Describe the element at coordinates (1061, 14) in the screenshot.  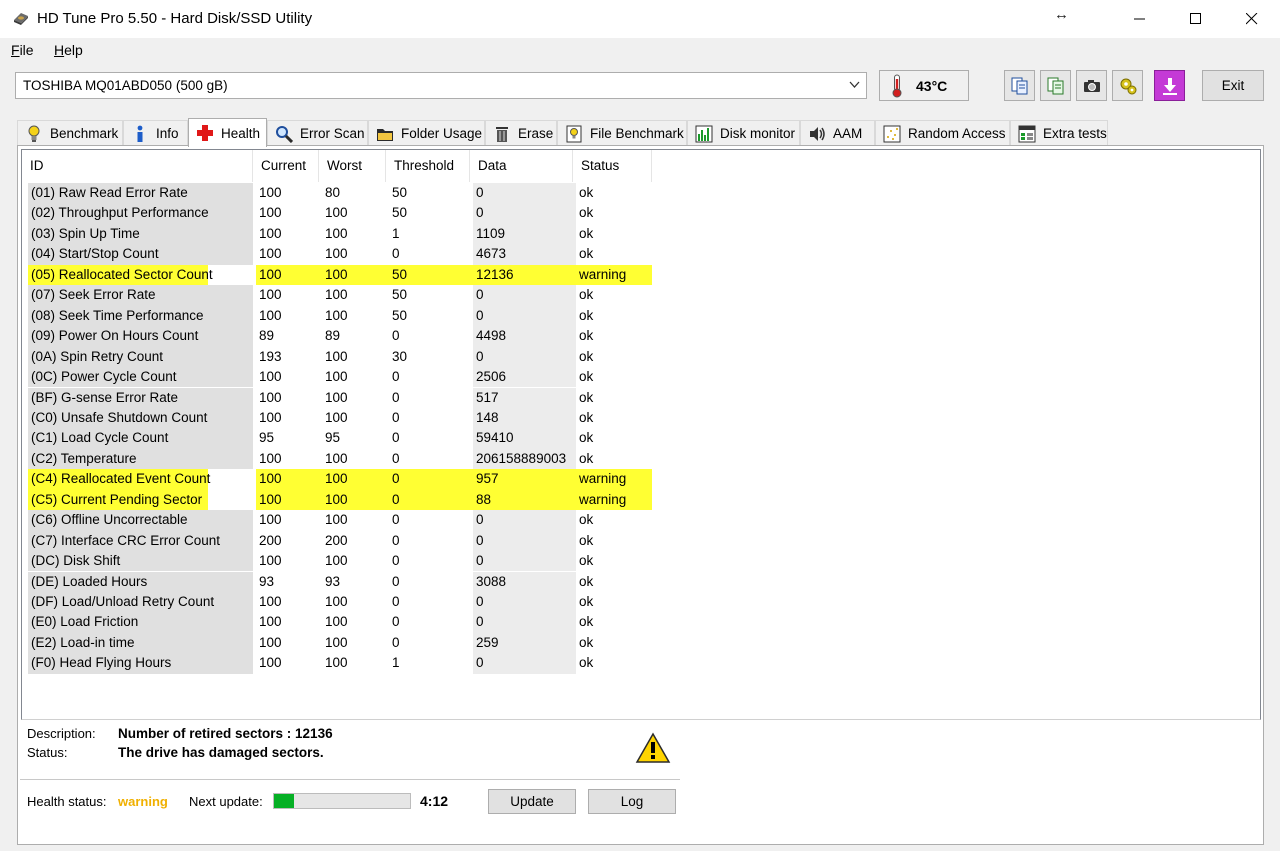
I see `resize-arrows-icon: ↔` at that location.